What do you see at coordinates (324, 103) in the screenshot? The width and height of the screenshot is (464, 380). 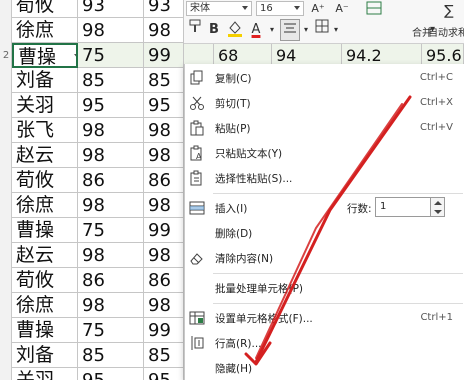 I see `menu-item-cut: 剪切(T) Ctrl+X` at bounding box center [324, 103].